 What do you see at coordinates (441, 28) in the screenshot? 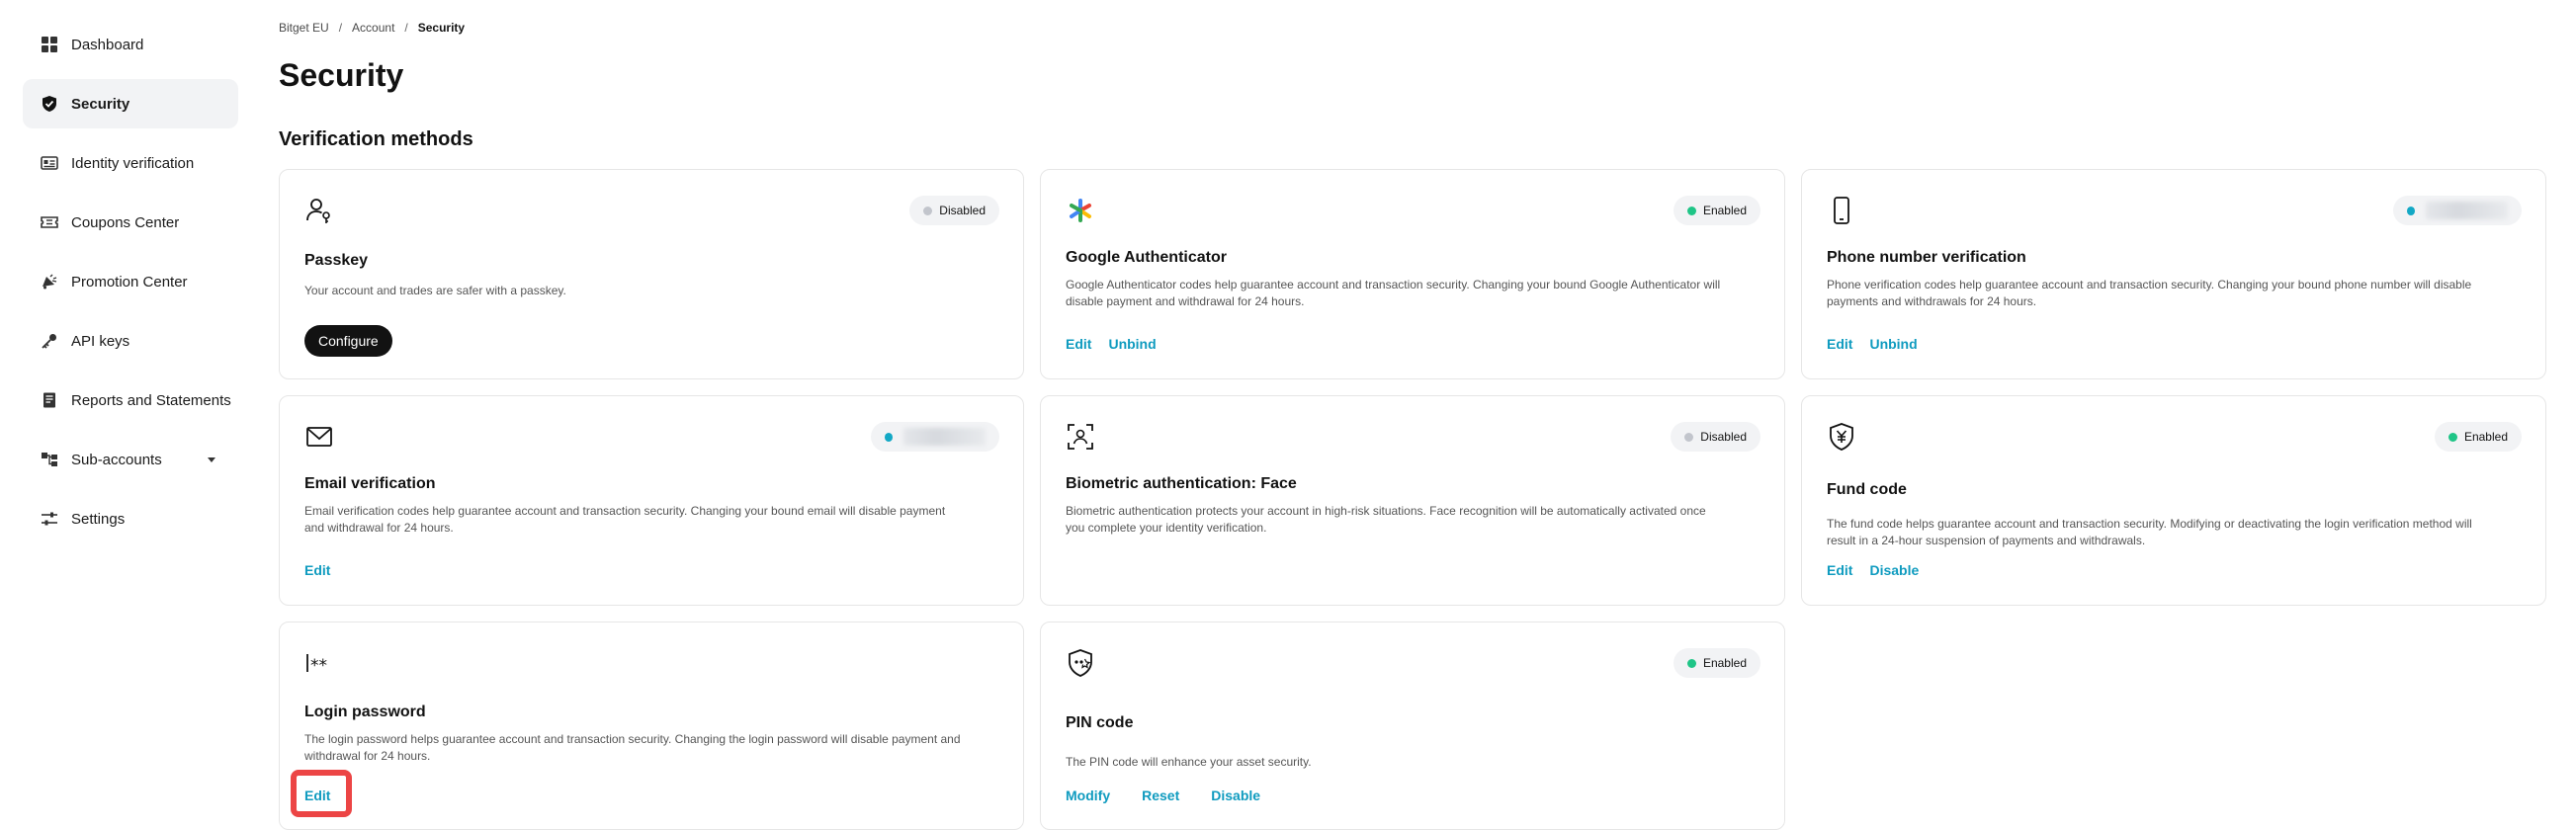
I see `breadcrumb-current: Security` at bounding box center [441, 28].